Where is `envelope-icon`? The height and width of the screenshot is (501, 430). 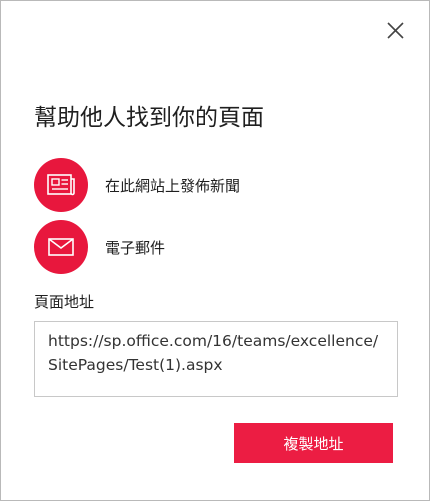
envelope-icon is located at coordinates (61, 247).